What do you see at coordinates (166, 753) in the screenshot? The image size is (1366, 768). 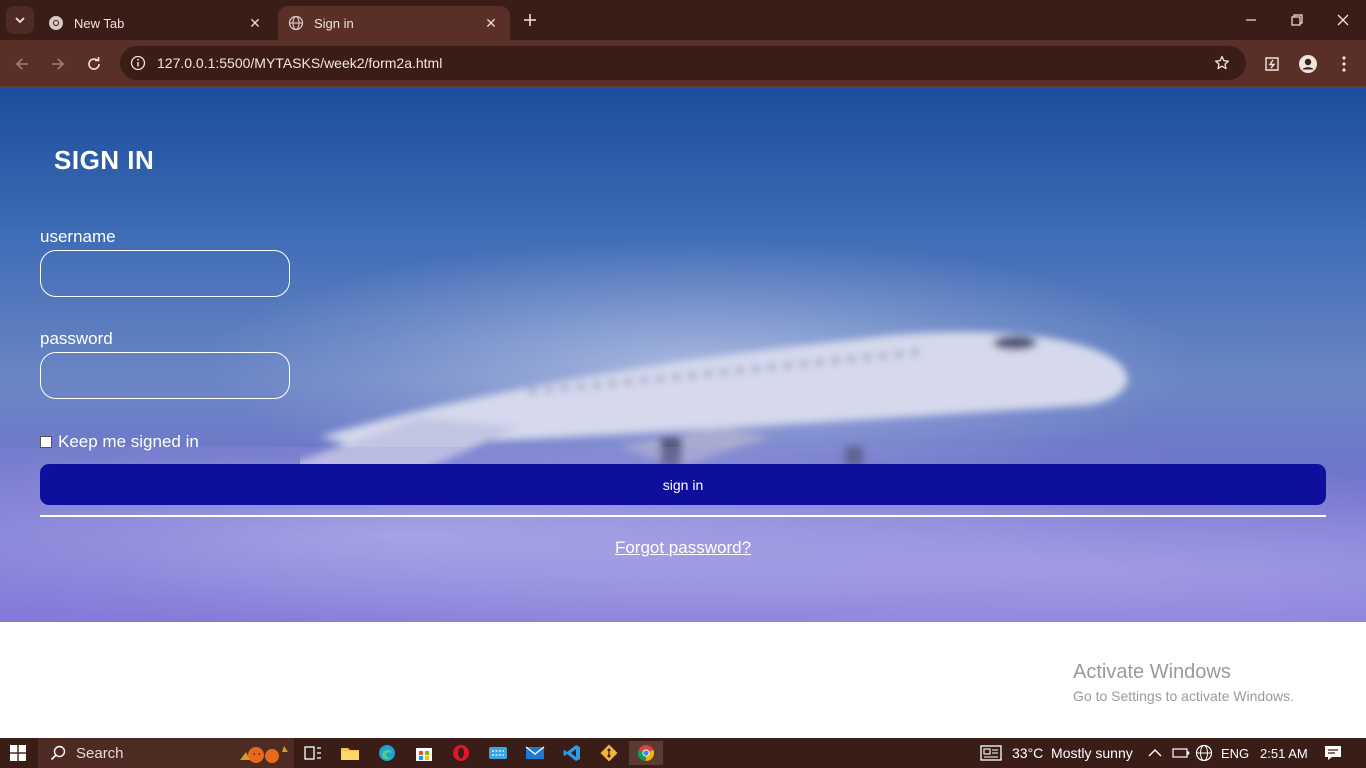 I see `taskbar-search-box: Search` at bounding box center [166, 753].